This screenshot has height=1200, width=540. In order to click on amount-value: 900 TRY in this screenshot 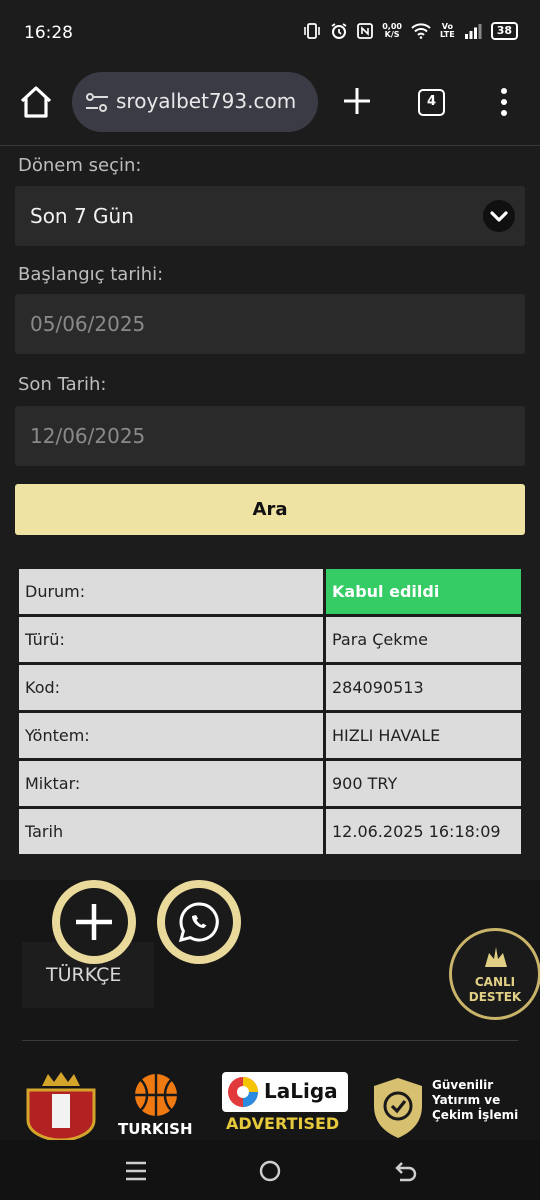, I will do `click(423, 783)`.